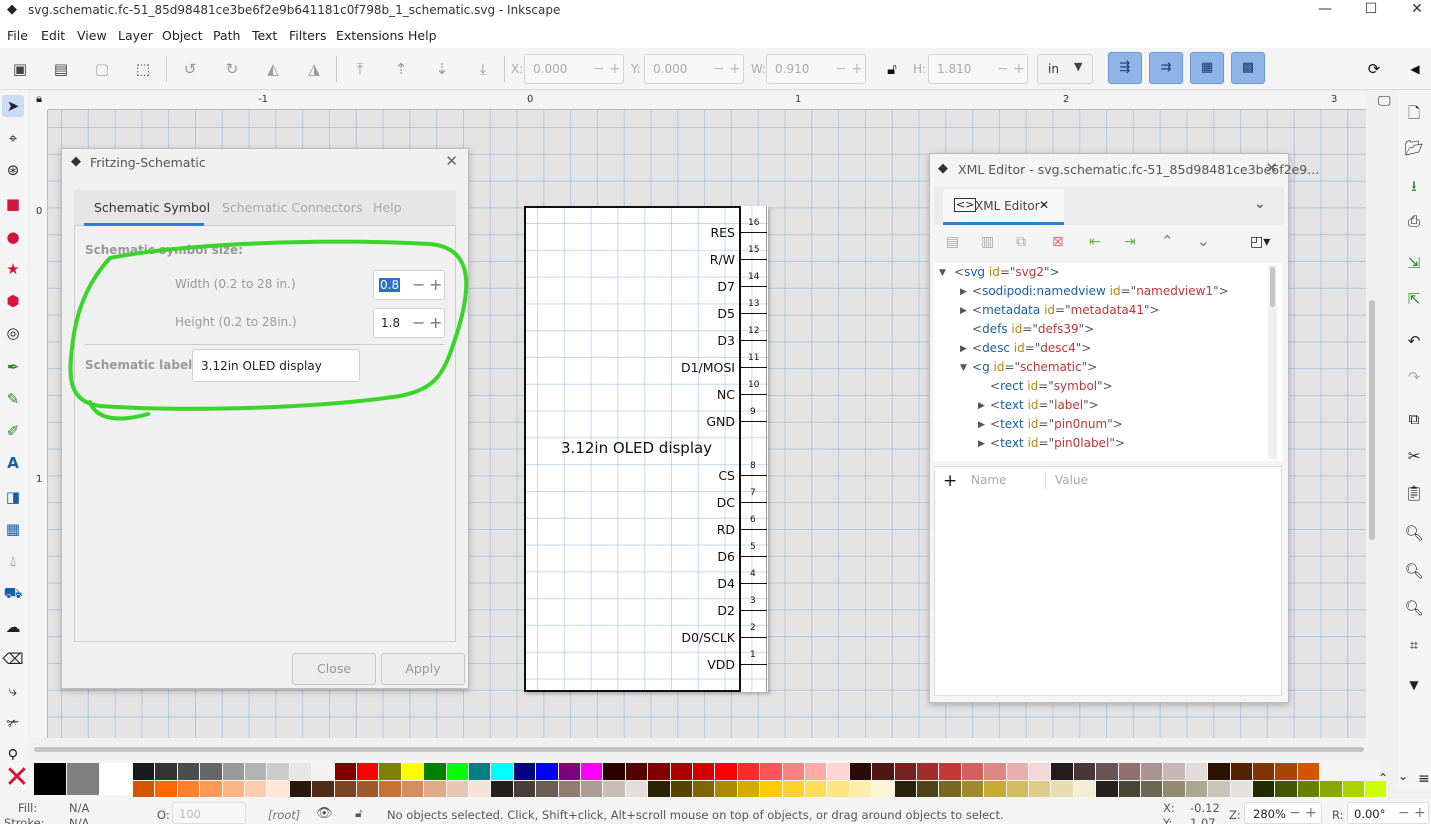 The image size is (1431, 824). I want to click on pin-label: D5, so click(726, 313).